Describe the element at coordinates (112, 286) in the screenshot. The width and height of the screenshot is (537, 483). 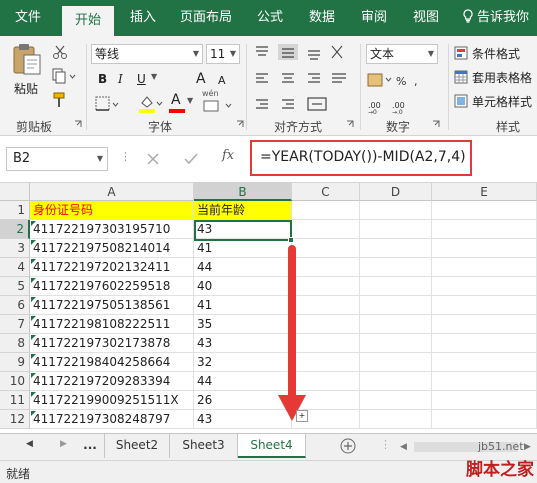
I see `cell-id-number: 411722197602259518` at that location.